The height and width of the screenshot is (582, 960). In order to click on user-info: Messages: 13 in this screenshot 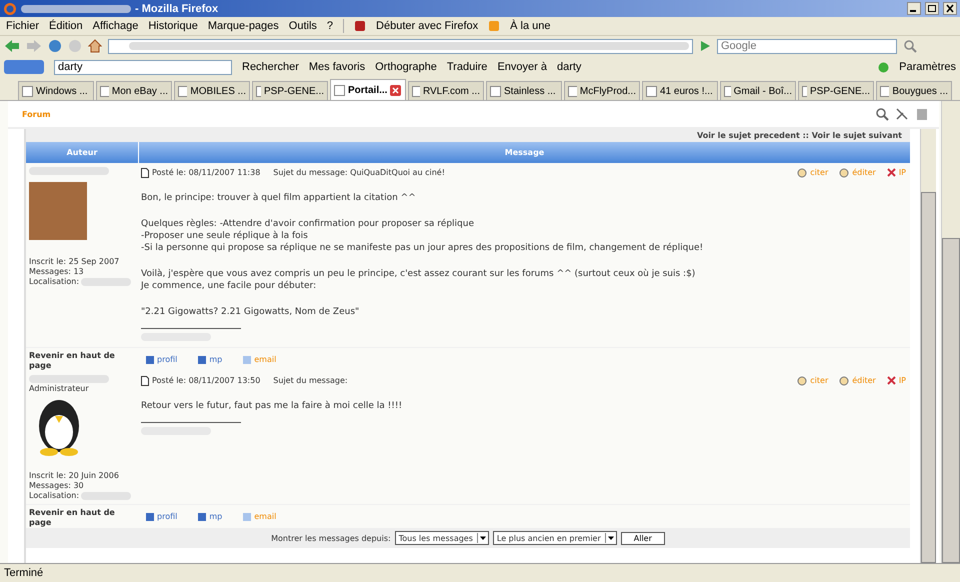, I will do `click(57, 271)`.